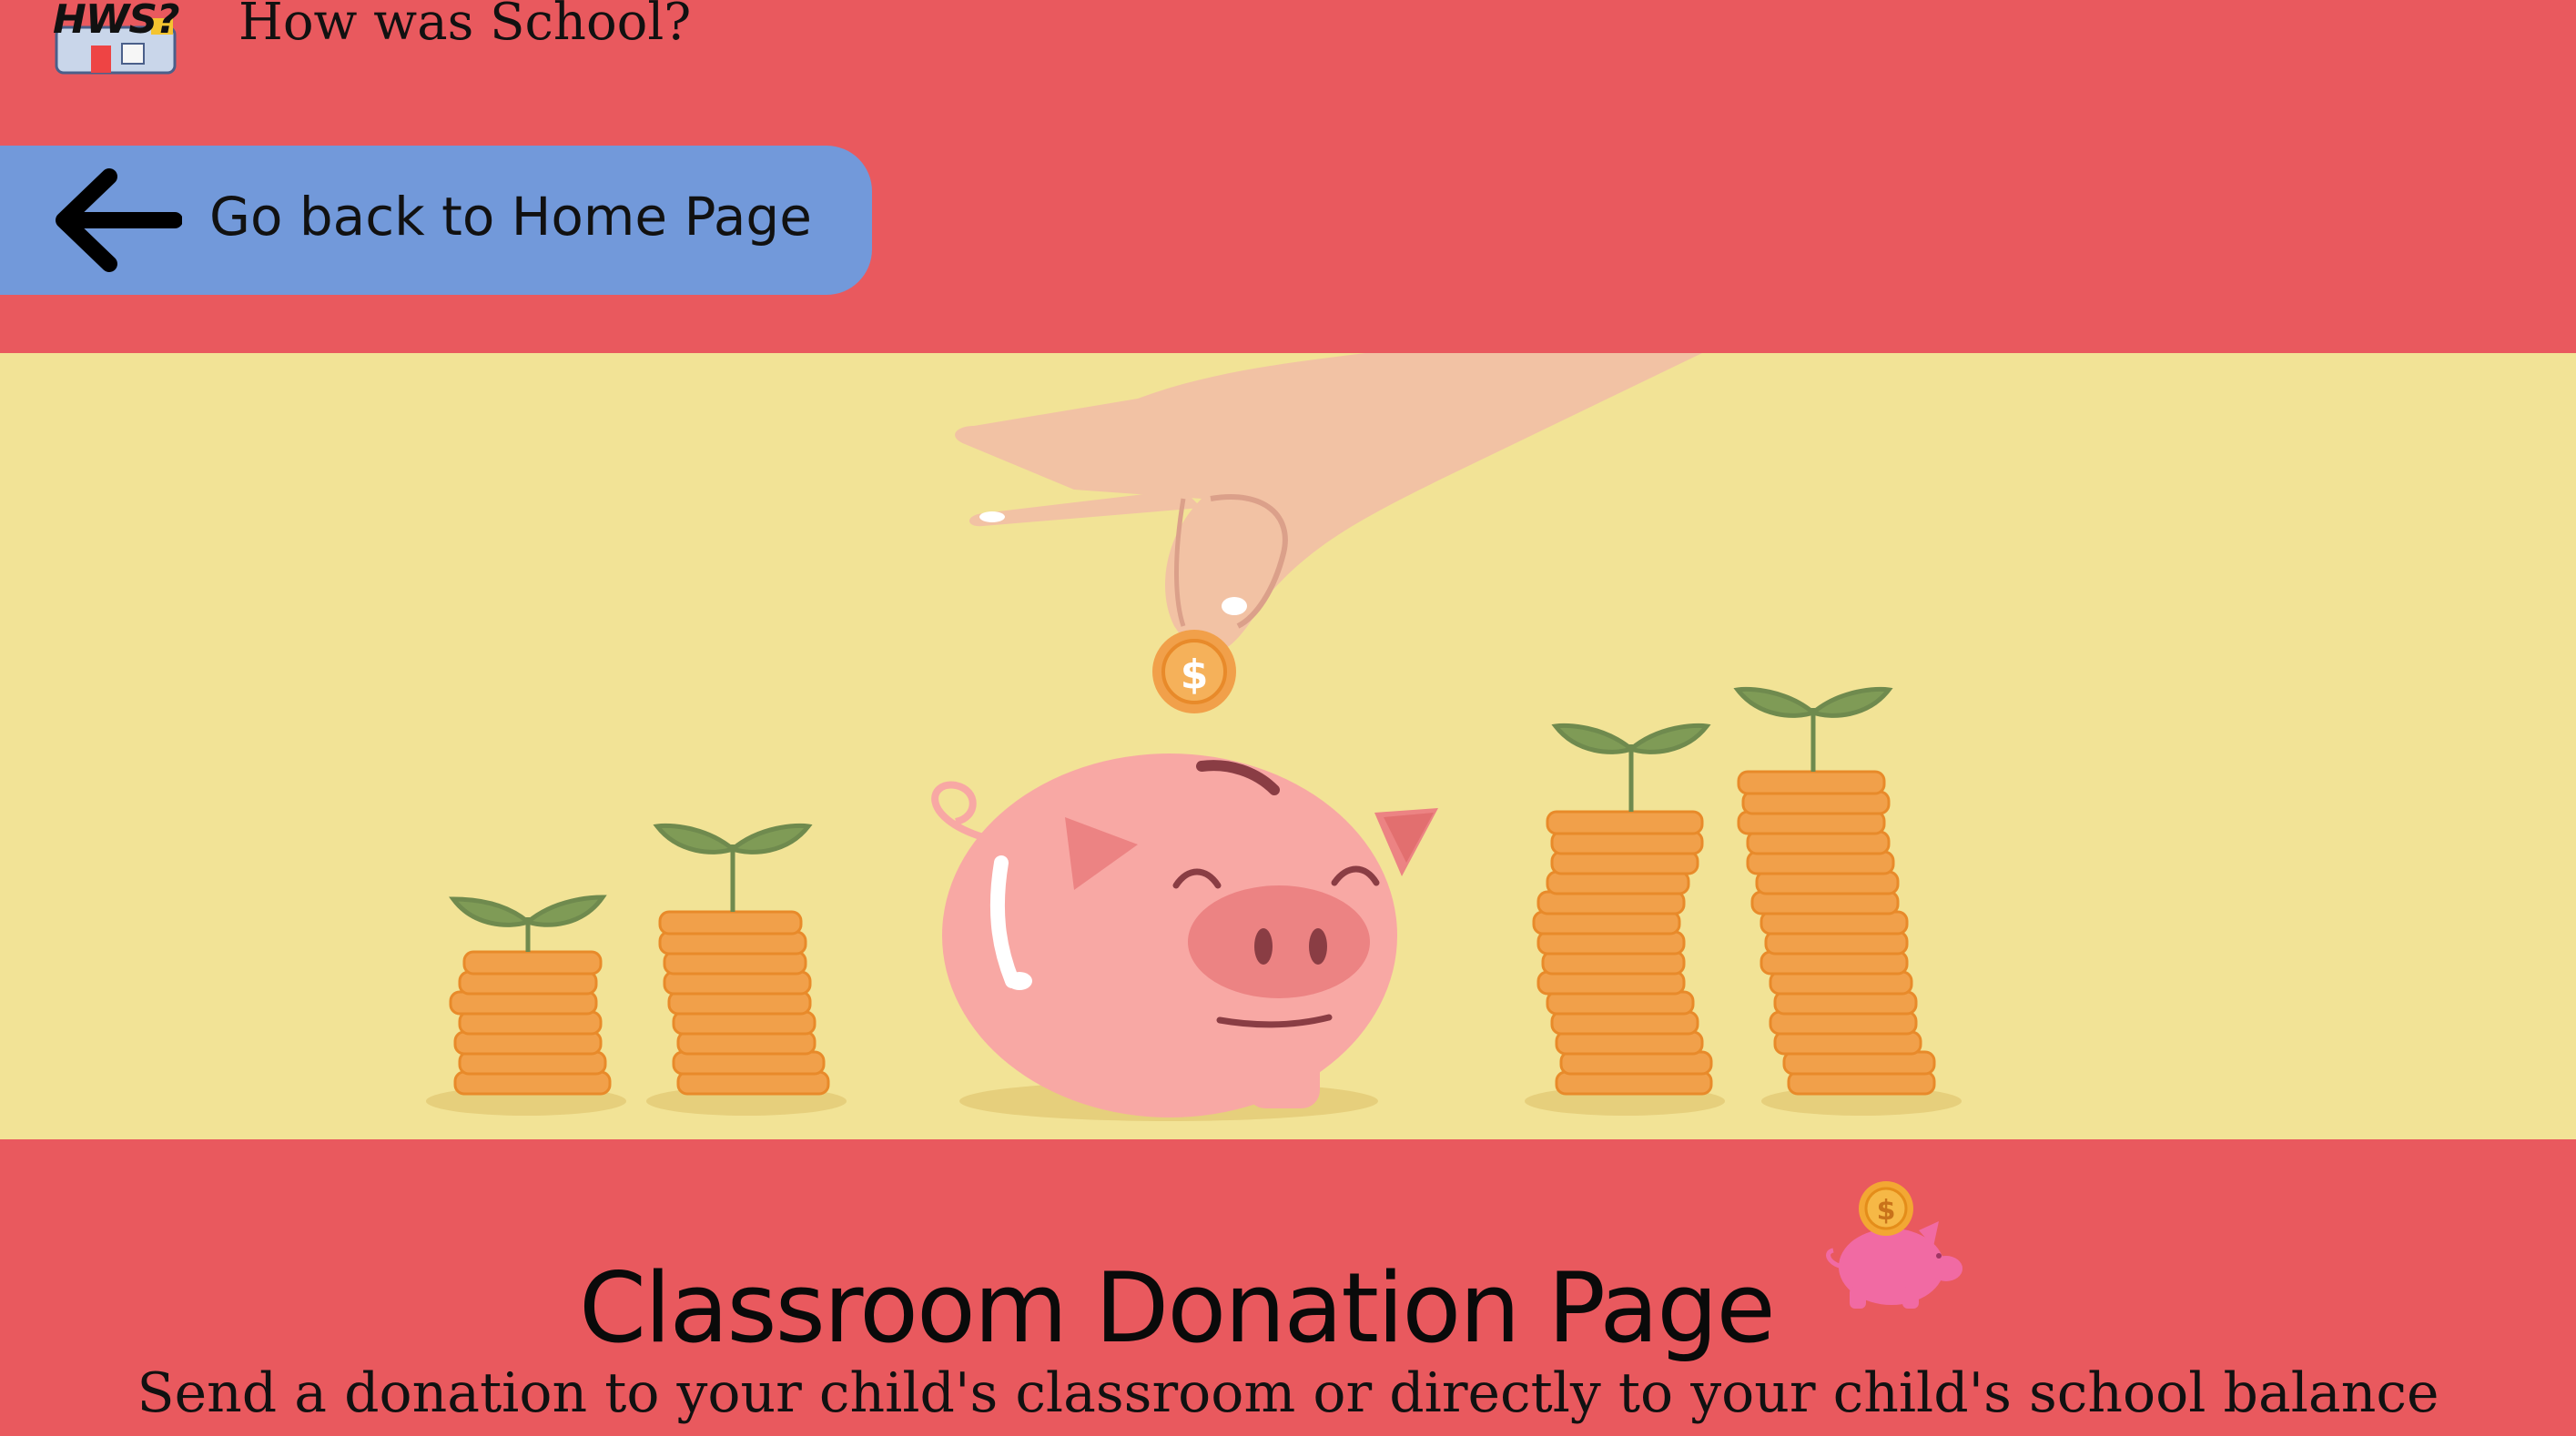 This screenshot has width=2576, height=1436. What do you see at coordinates (464, 26) in the screenshot?
I see `site-title: How was School?` at bounding box center [464, 26].